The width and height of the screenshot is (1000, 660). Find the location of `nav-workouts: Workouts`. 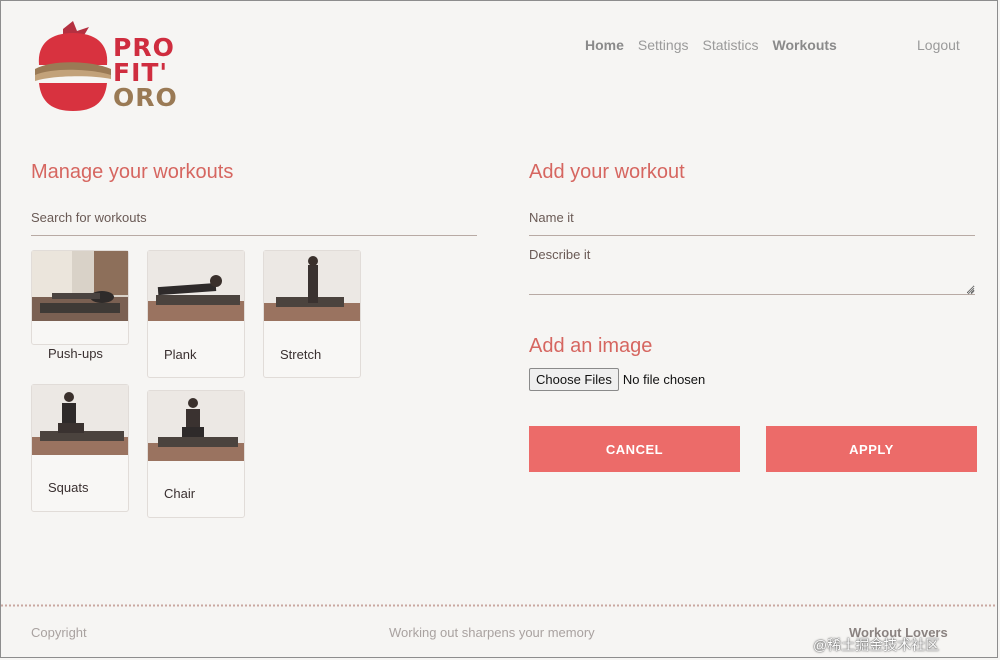

nav-workouts: Workouts is located at coordinates (805, 45).